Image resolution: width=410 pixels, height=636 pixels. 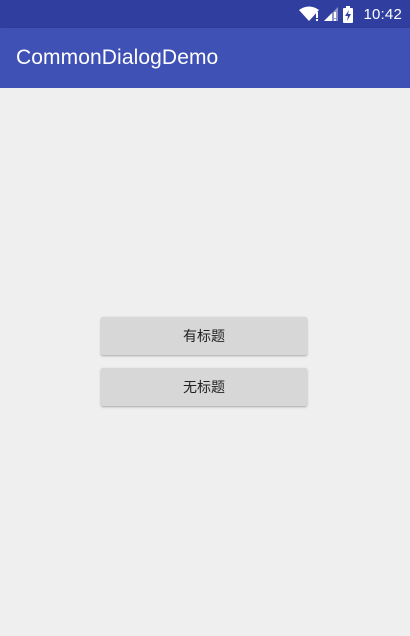 I want to click on app-title: CommonDialogDemo, so click(x=117, y=57).